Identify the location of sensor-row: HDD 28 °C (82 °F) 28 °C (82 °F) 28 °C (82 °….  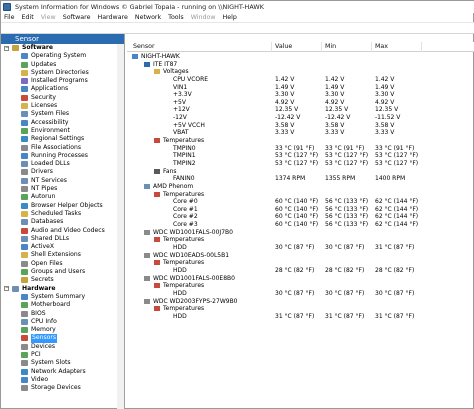
(300, 271).